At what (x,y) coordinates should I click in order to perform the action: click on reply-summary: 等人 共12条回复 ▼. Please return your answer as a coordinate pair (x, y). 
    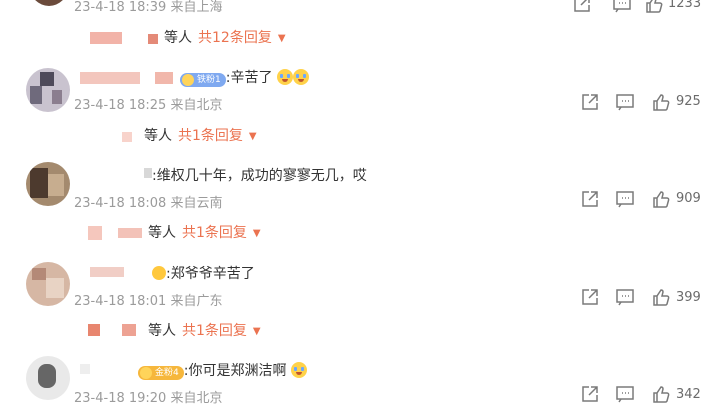
    Looking at the image, I should click on (225, 37).